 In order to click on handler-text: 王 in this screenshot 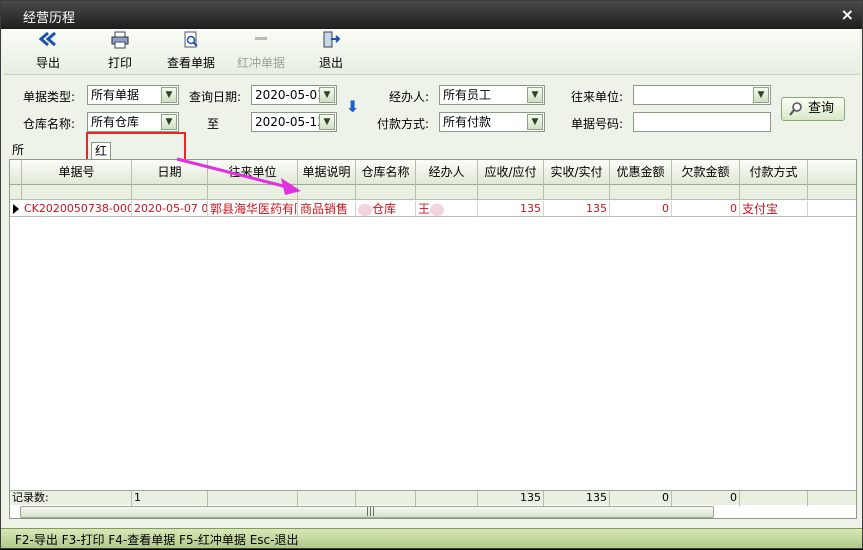, I will do `click(424, 209)`.